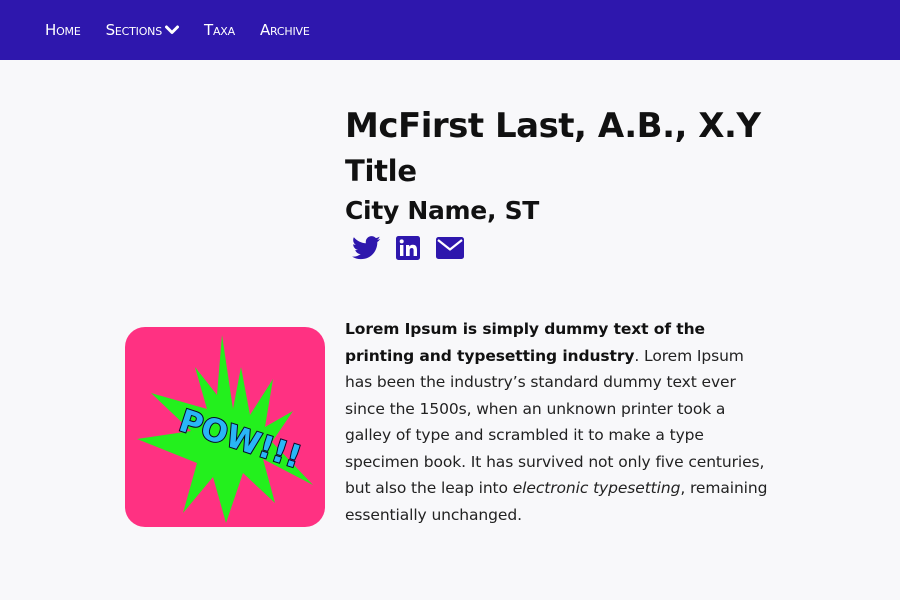  I want to click on nav-archive-link: Archive, so click(285, 30).